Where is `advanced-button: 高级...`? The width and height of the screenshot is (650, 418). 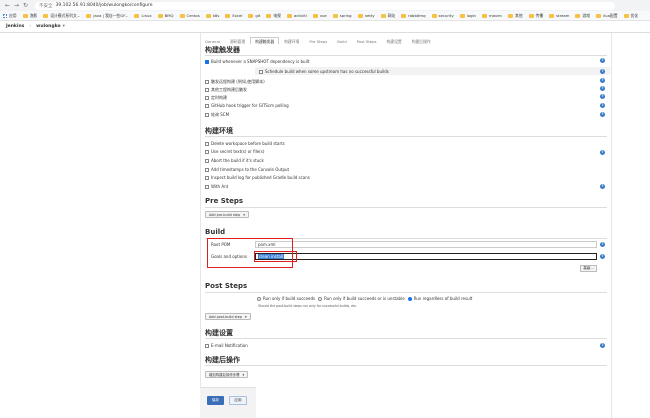
advanced-button: 高级... is located at coordinates (588, 268).